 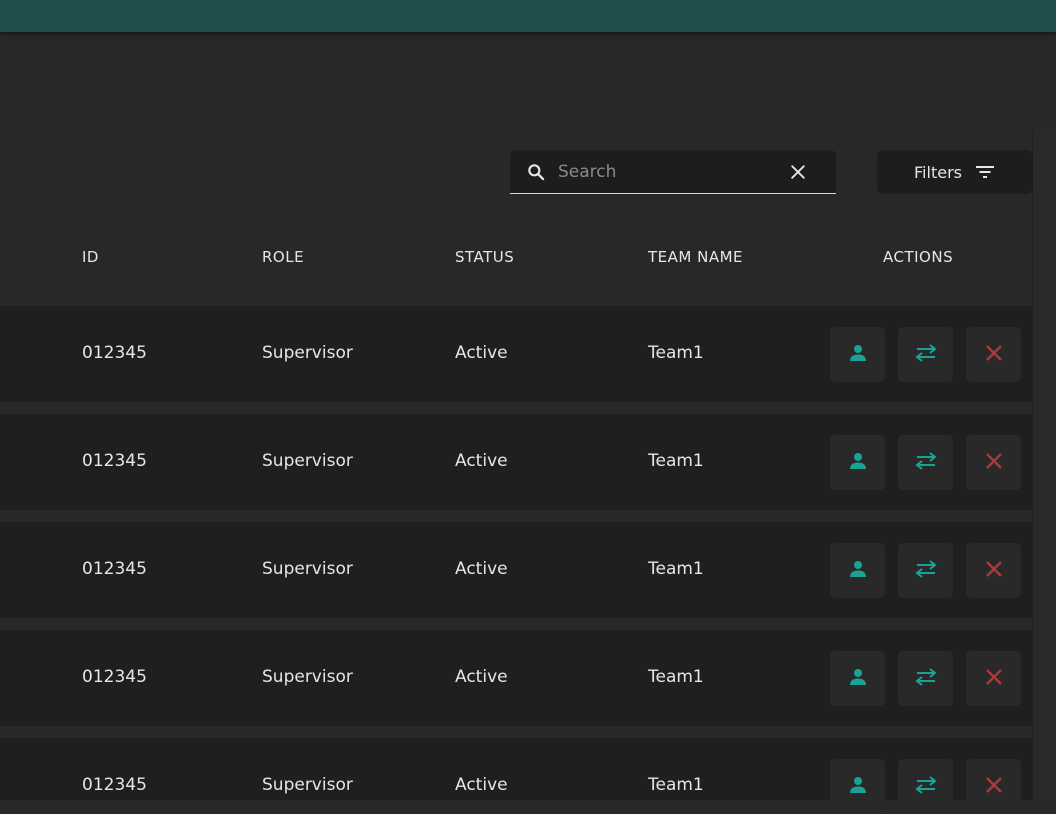 I want to click on table-scrollbar, so click(x=1044, y=465).